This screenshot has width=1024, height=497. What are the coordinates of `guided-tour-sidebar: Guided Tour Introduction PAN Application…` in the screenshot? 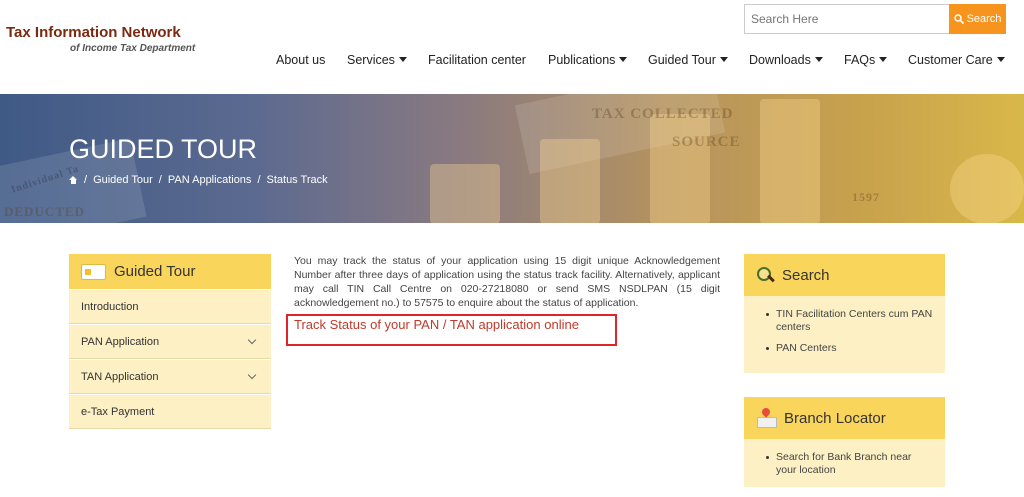 It's located at (170, 341).